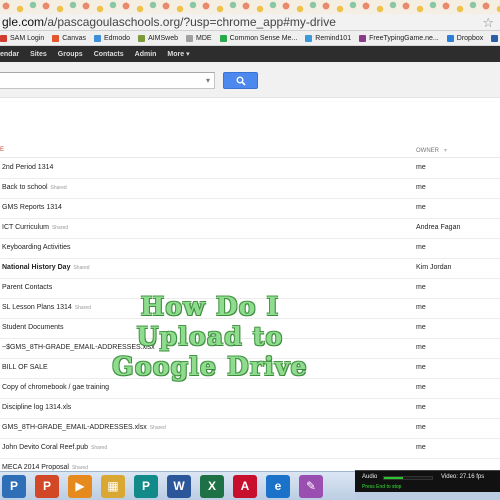 This screenshot has width=500, height=500. Describe the element at coordinates (69, 38) in the screenshot. I see `bookmark-item: Canvas` at that location.